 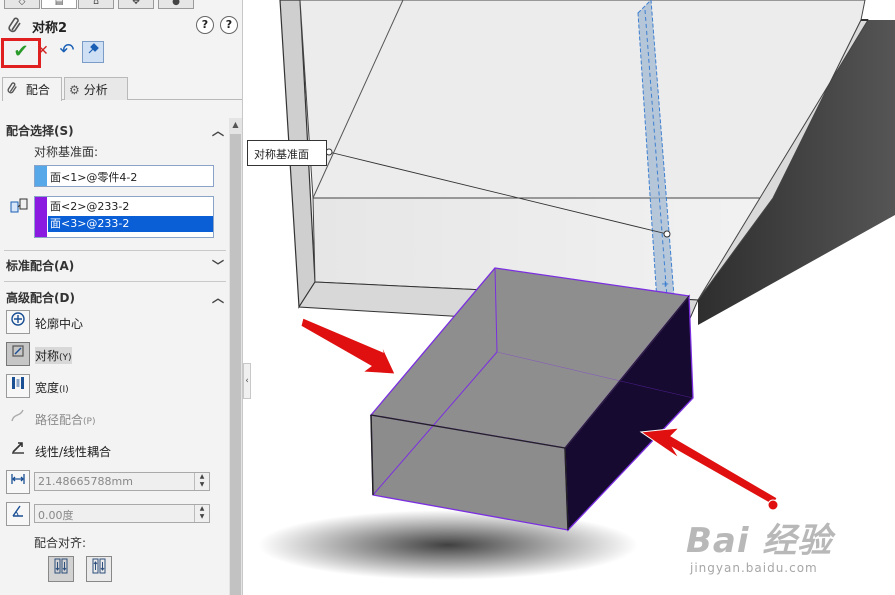 I want to click on symmetric-icon, so click(x=18, y=354).